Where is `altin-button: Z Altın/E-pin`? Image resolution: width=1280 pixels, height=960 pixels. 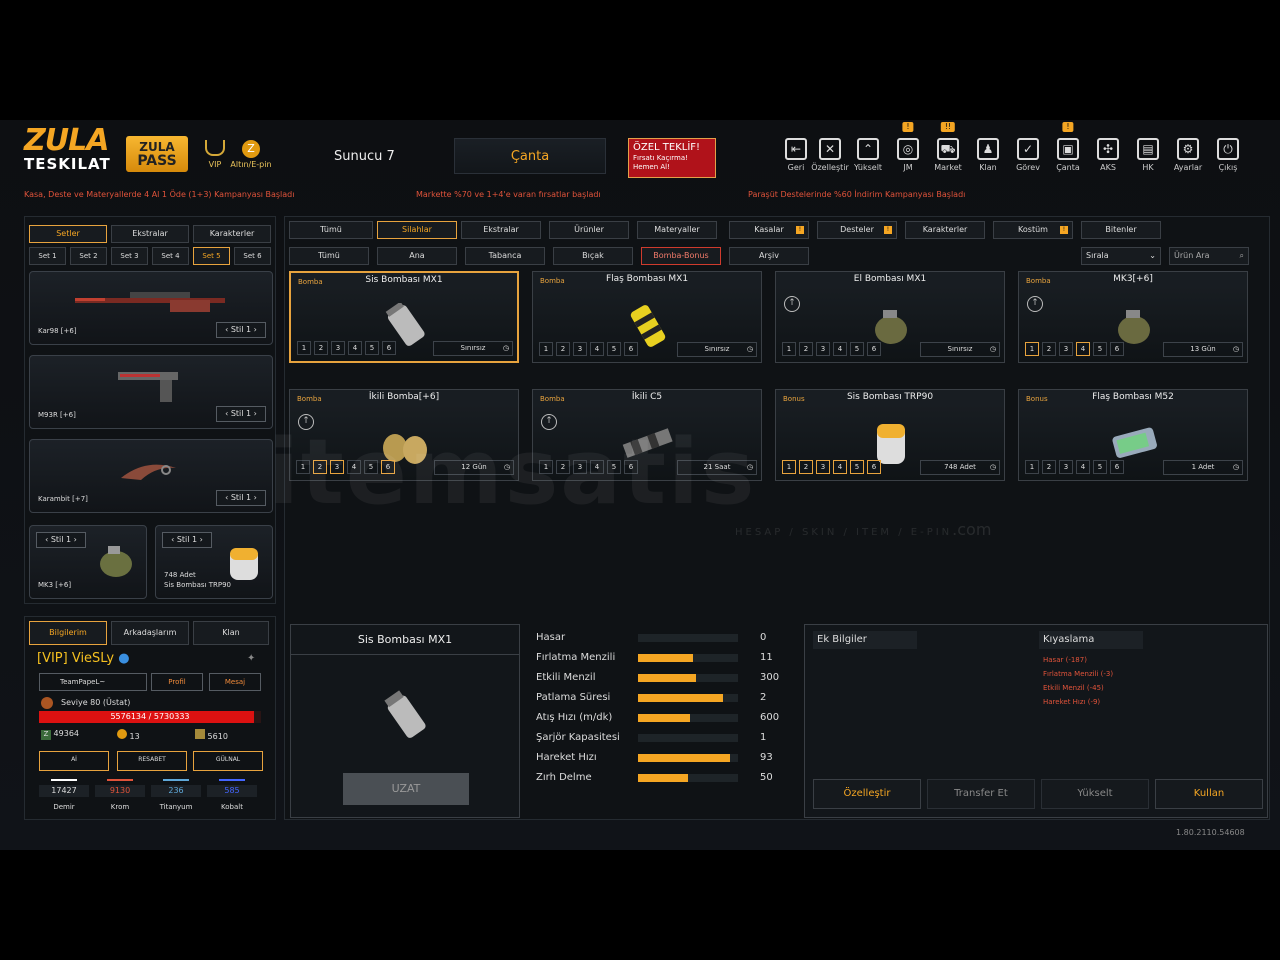 altin-button: Z Altın/E-pin is located at coordinates (251, 154).